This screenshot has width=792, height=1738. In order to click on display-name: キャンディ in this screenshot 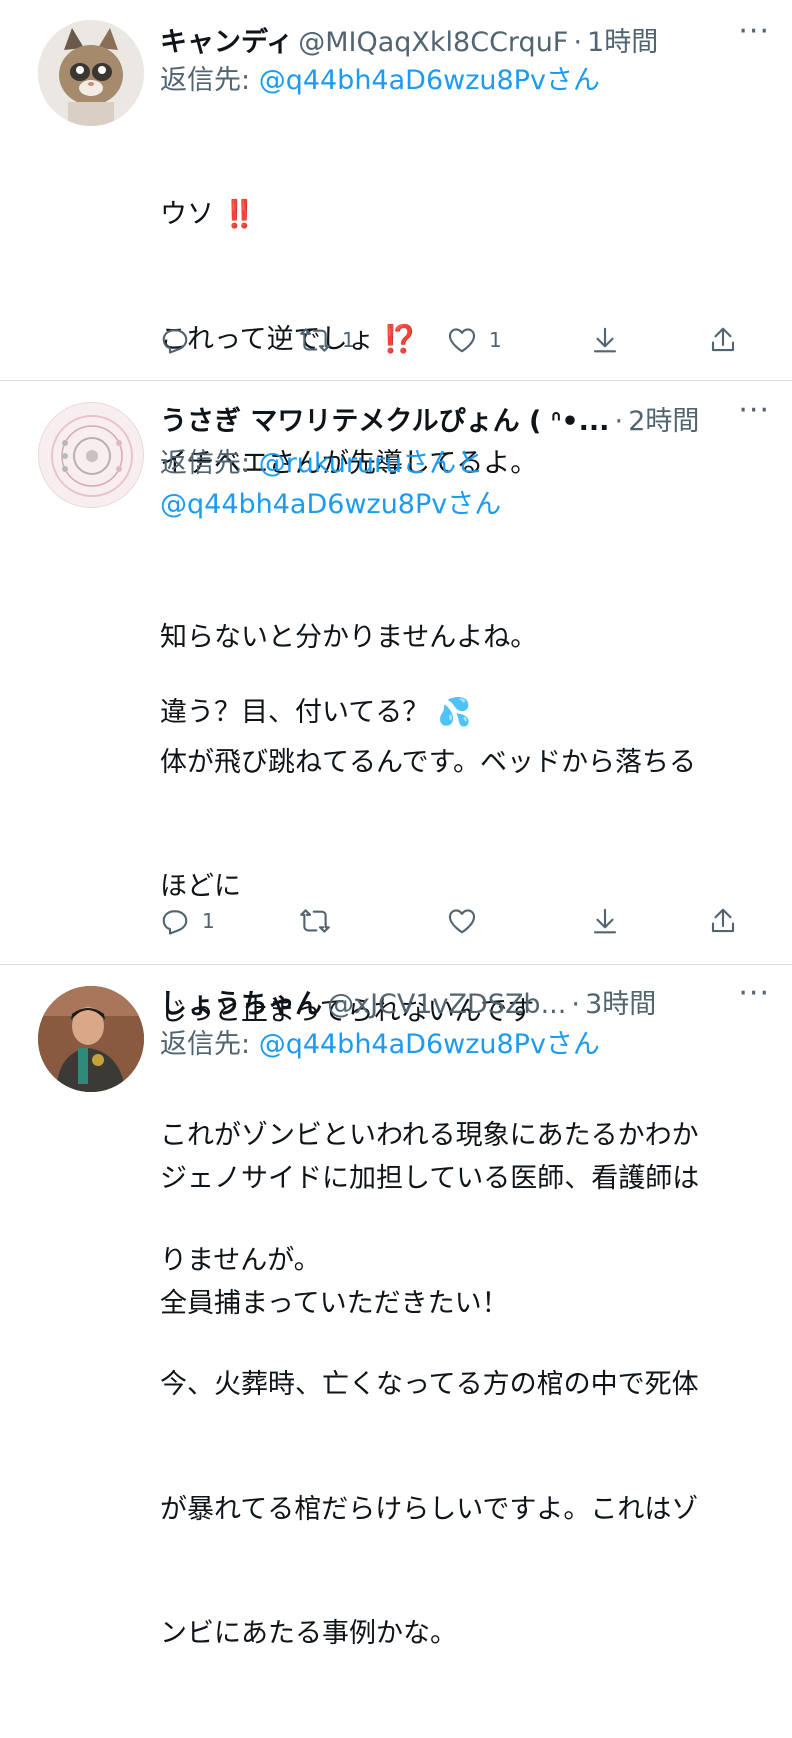, I will do `click(226, 42)`.